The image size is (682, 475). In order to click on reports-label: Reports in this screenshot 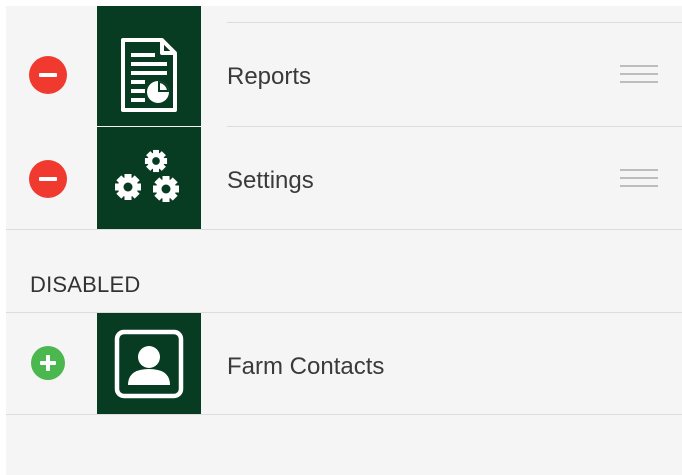, I will do `click(269, 76)`.